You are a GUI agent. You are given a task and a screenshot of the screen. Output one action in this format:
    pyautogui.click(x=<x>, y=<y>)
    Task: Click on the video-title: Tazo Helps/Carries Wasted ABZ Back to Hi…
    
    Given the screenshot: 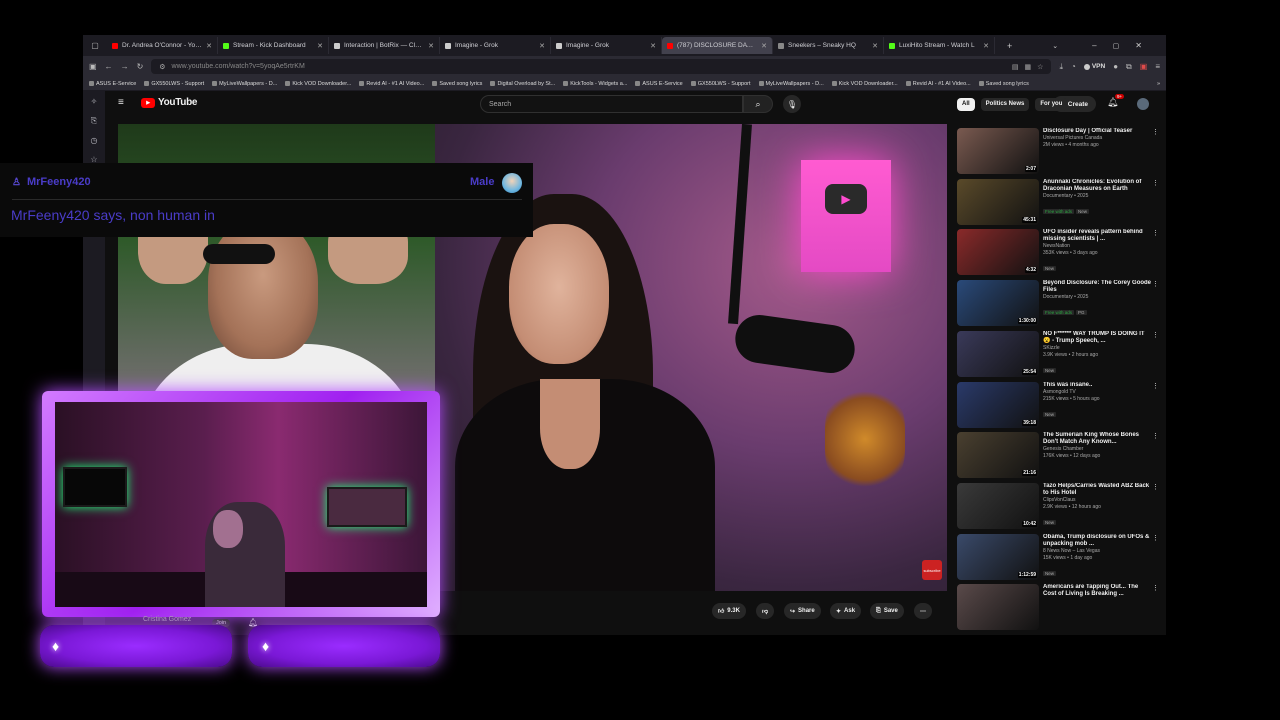 What is the action you would take?
    pyautogui.click(x=1098, y=490)
    